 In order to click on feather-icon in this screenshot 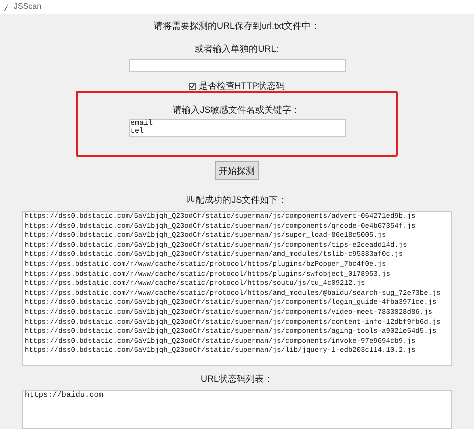, I will do `click(7, 7)`.